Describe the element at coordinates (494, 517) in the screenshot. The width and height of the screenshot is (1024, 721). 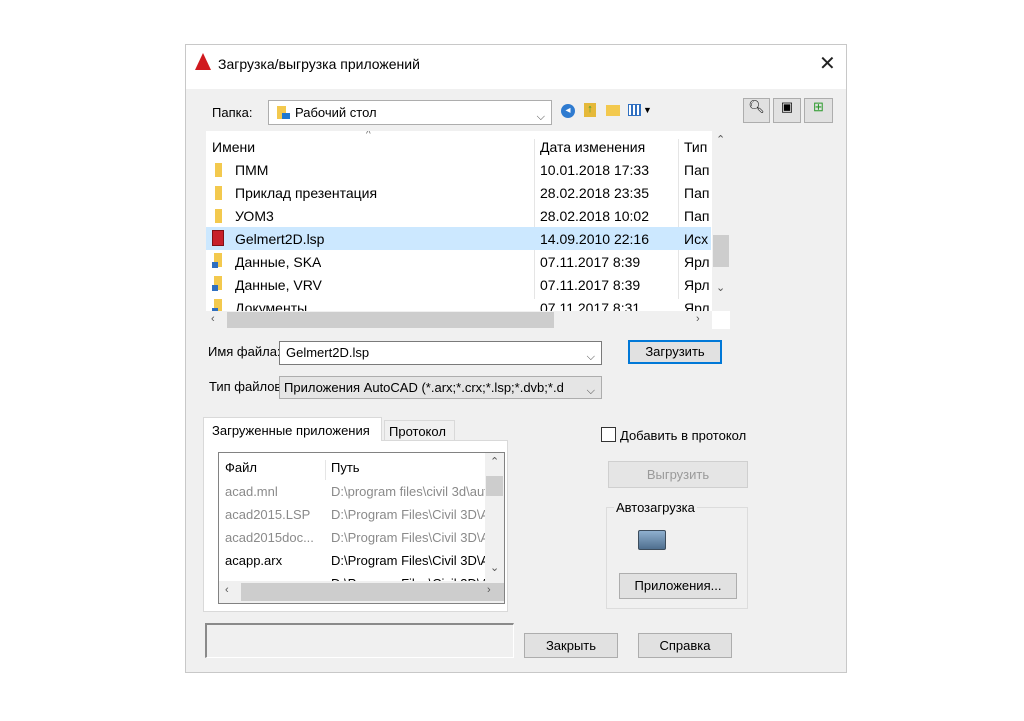
I see `loaded-list-vscroll: ⌃ ⌄` at that location.